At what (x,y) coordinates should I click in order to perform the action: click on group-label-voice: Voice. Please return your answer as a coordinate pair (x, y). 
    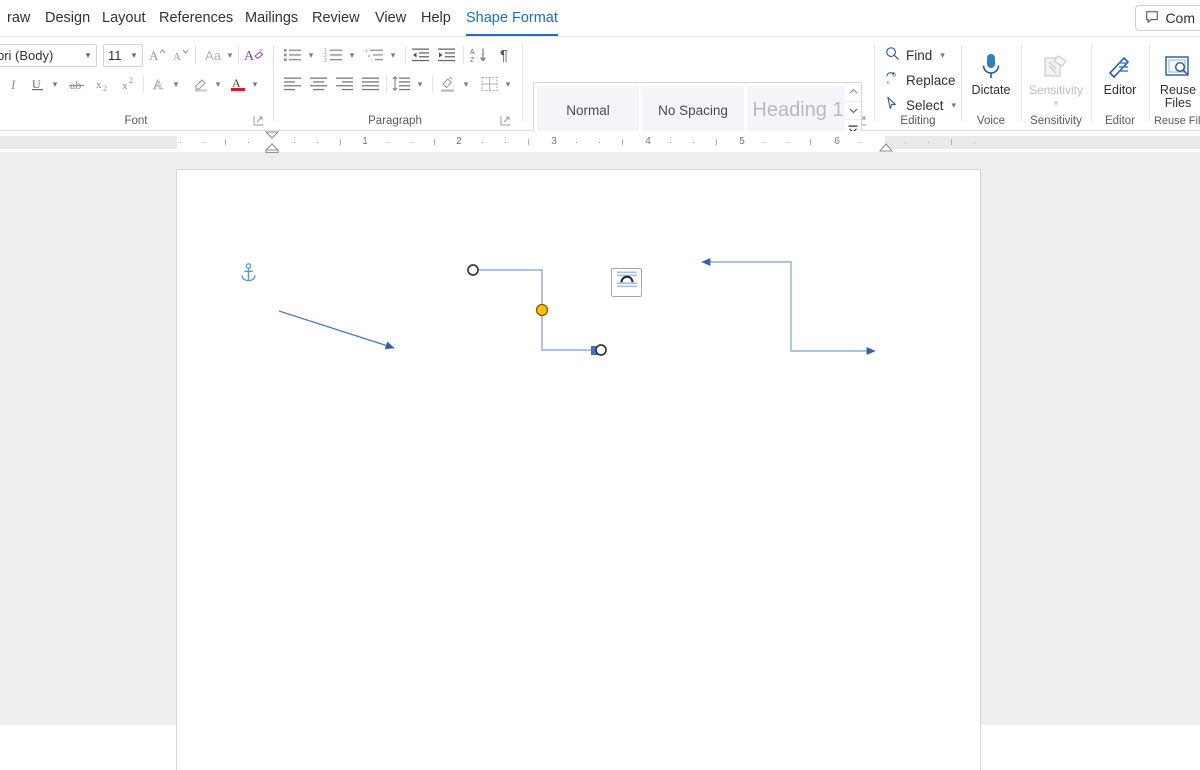
    Looking at the image, I should click on (991, 121).